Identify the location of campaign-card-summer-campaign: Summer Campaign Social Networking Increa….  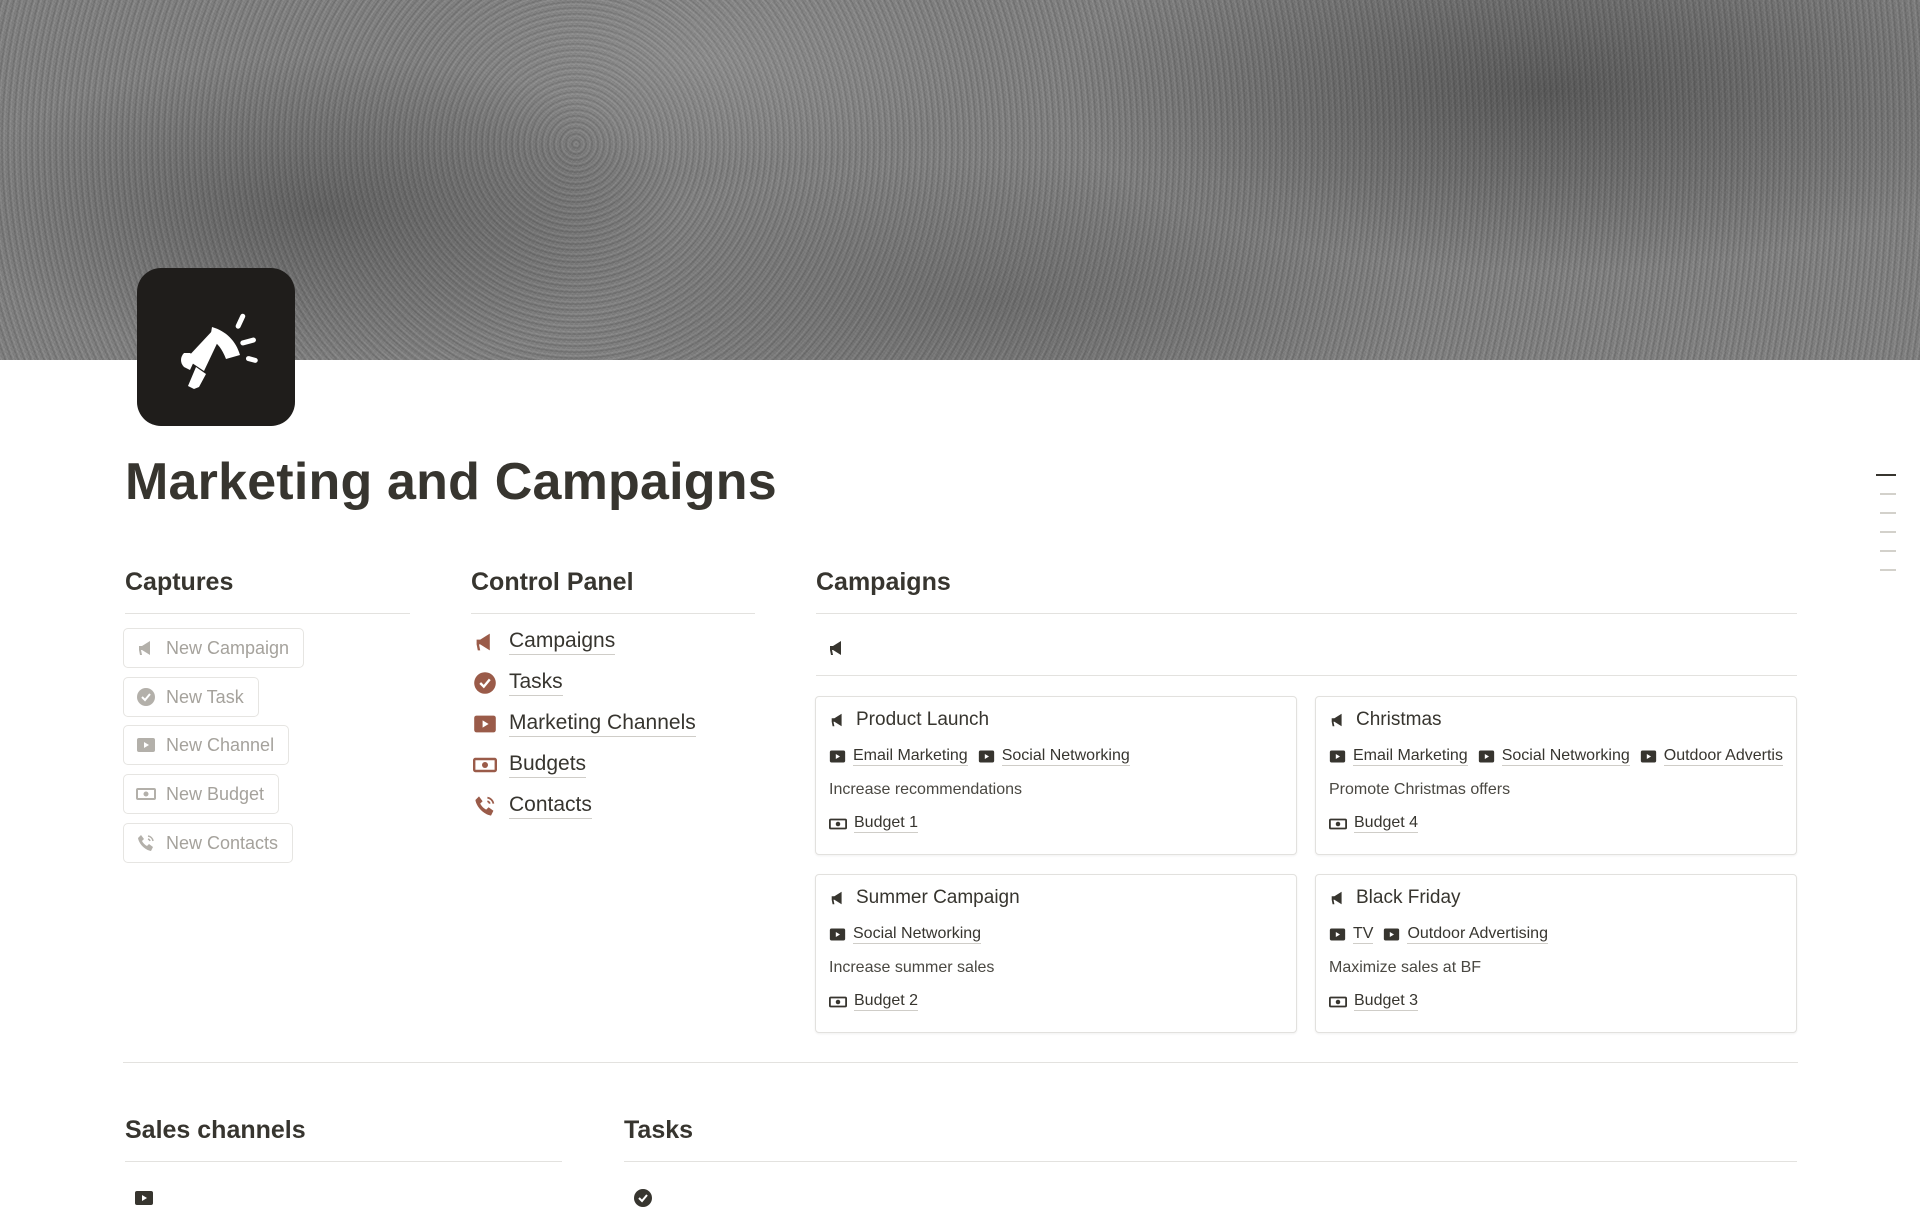
(1056, 953).